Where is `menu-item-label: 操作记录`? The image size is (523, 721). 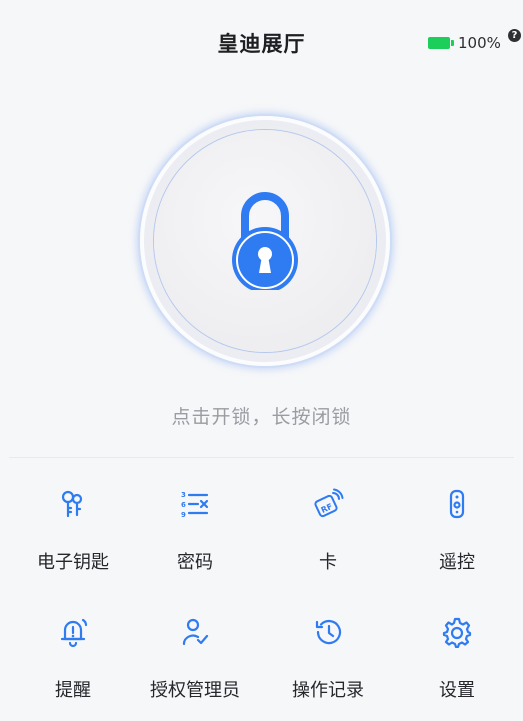
menu-item-label: 操作记录 is located at coordinates (328, 690).